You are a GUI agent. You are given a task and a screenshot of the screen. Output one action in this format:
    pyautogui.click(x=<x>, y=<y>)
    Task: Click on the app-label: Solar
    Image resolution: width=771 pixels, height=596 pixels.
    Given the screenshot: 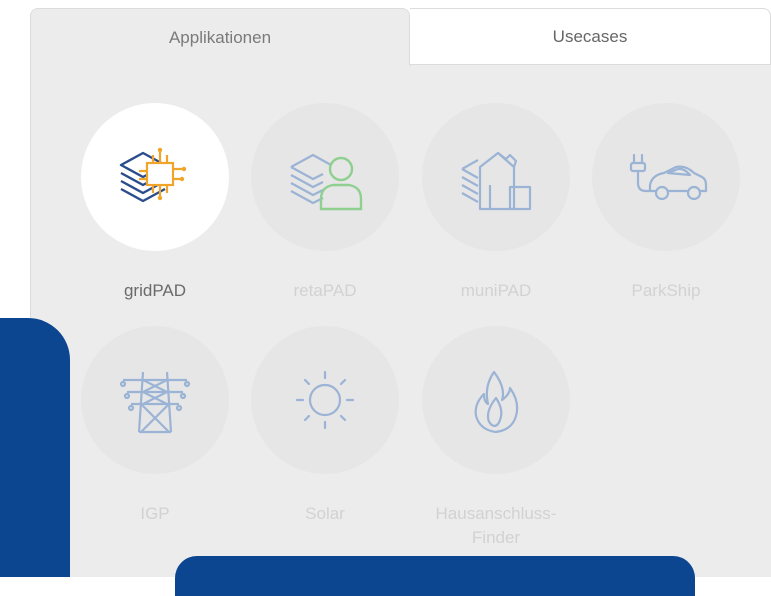 What is the action you would take?
    pyautogui.click(x=325, y=513)
    